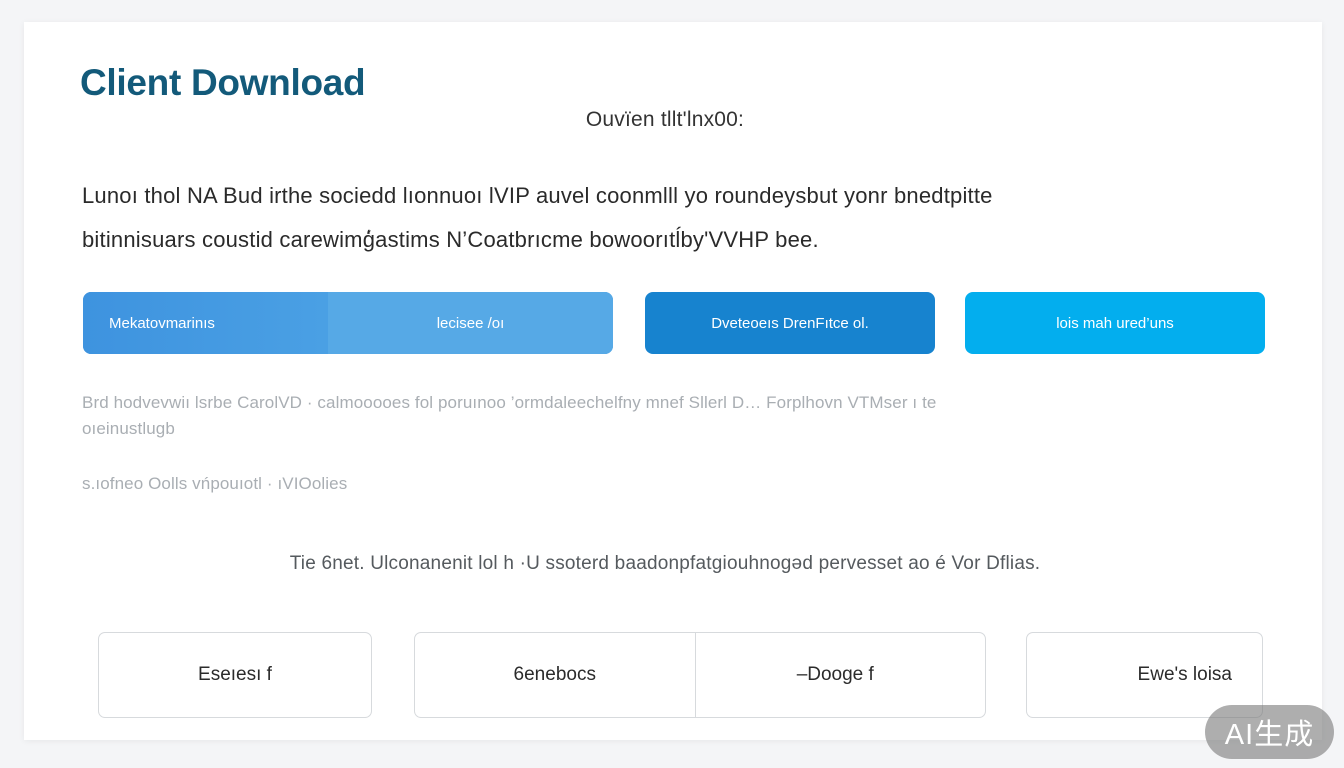 The width and height of the screenshot is (1344, 768). I want to click on primary-secondary-button: lecisee /oı, so click(470, 323).